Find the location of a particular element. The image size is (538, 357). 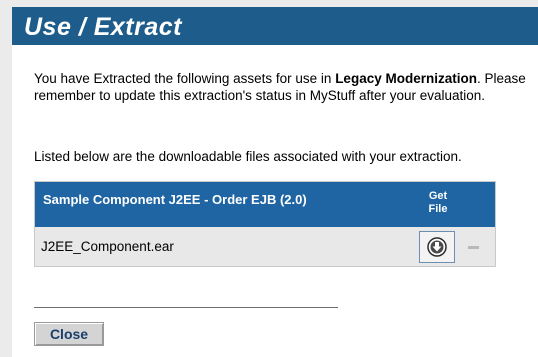

table-header-get-line1: Get is located at coordinates (438, 196).